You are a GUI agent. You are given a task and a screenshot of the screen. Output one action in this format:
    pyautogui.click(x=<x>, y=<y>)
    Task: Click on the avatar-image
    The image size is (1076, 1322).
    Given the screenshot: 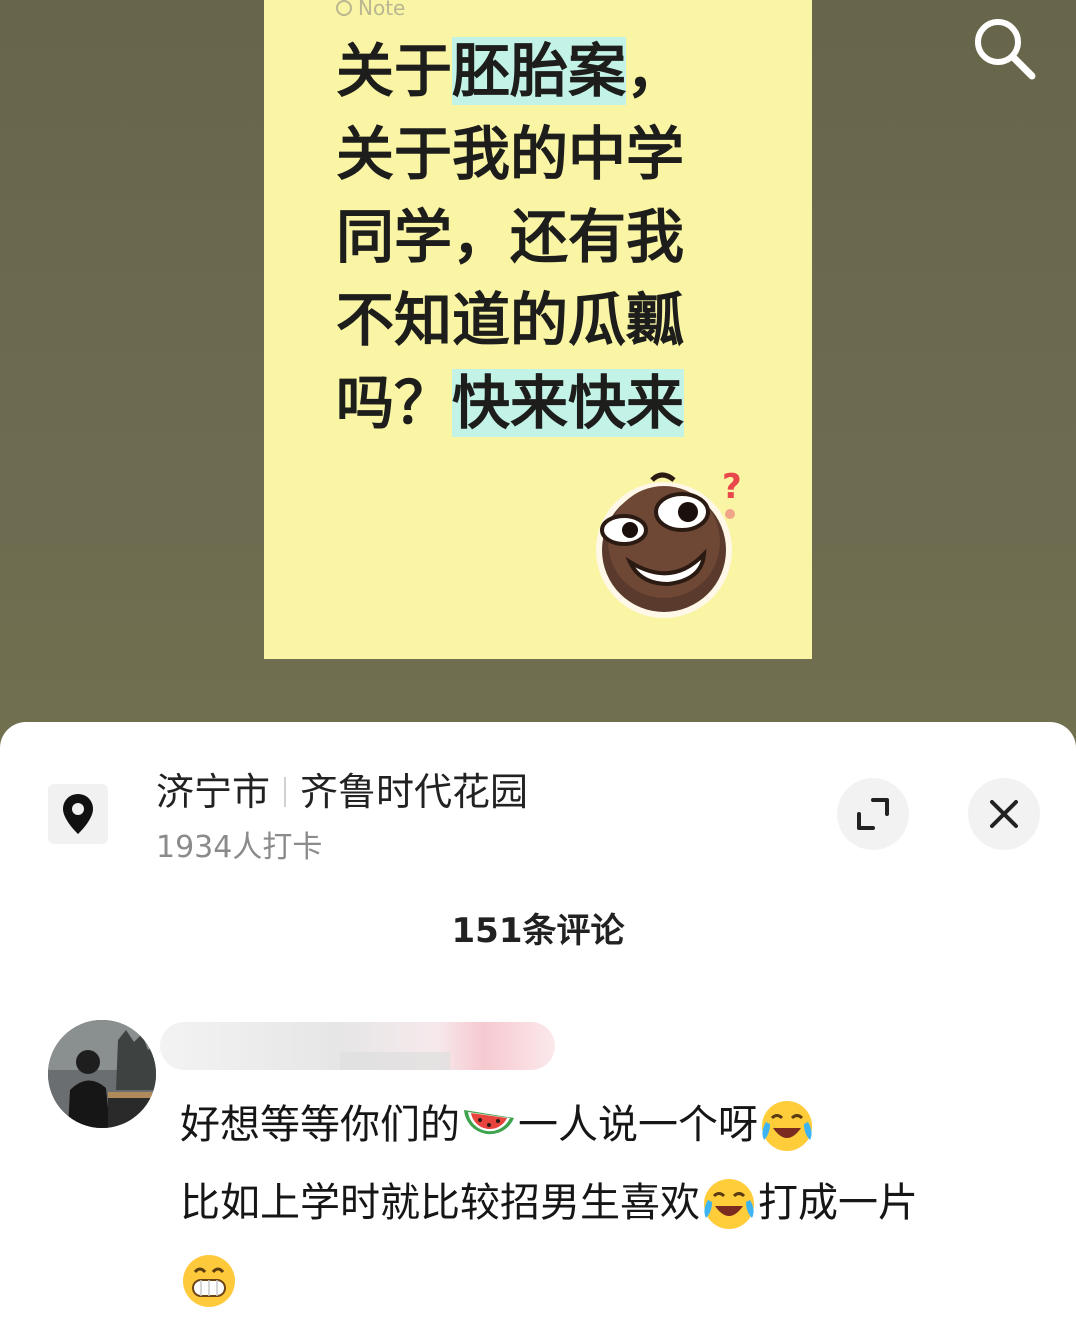 What is the action you would take?
    pyautogui.click(x=102, y=1074)
    